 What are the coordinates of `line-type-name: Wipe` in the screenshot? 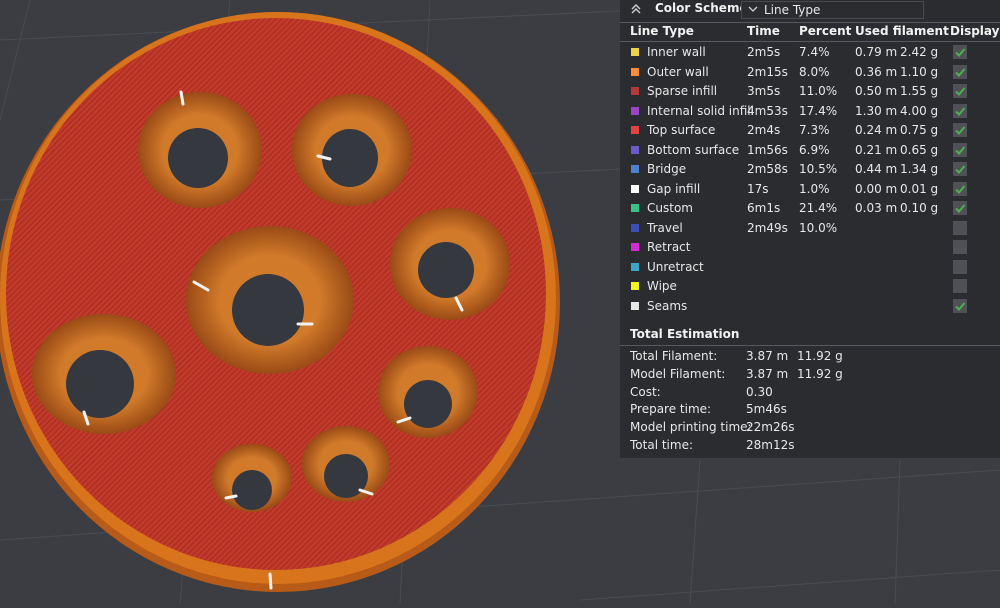 It's located at (662, 286).